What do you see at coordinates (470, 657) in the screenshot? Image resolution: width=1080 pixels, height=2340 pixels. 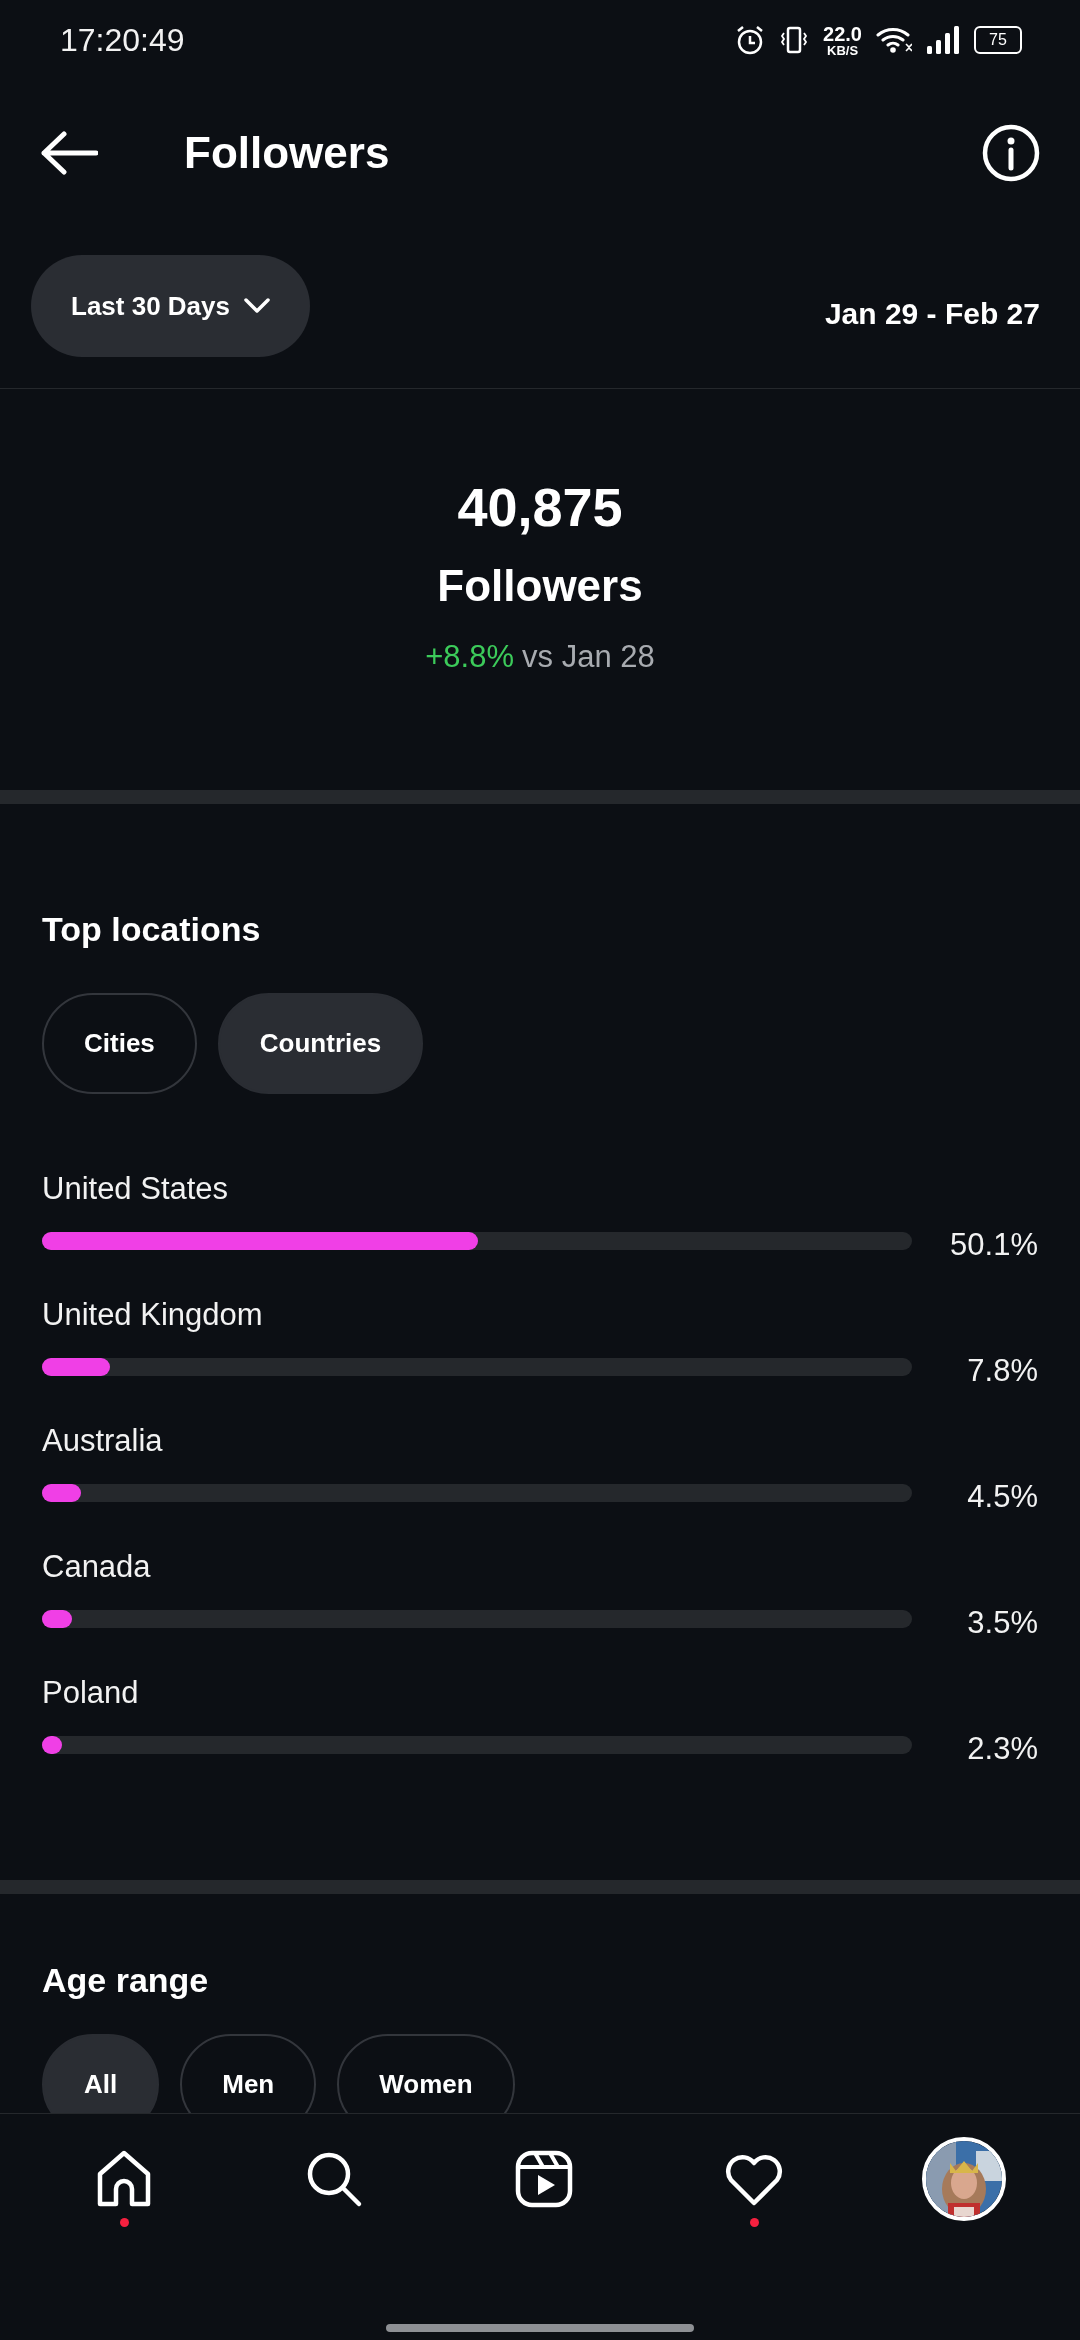 I see `change-percent: +8.8%` at bounding box center [470, 657].